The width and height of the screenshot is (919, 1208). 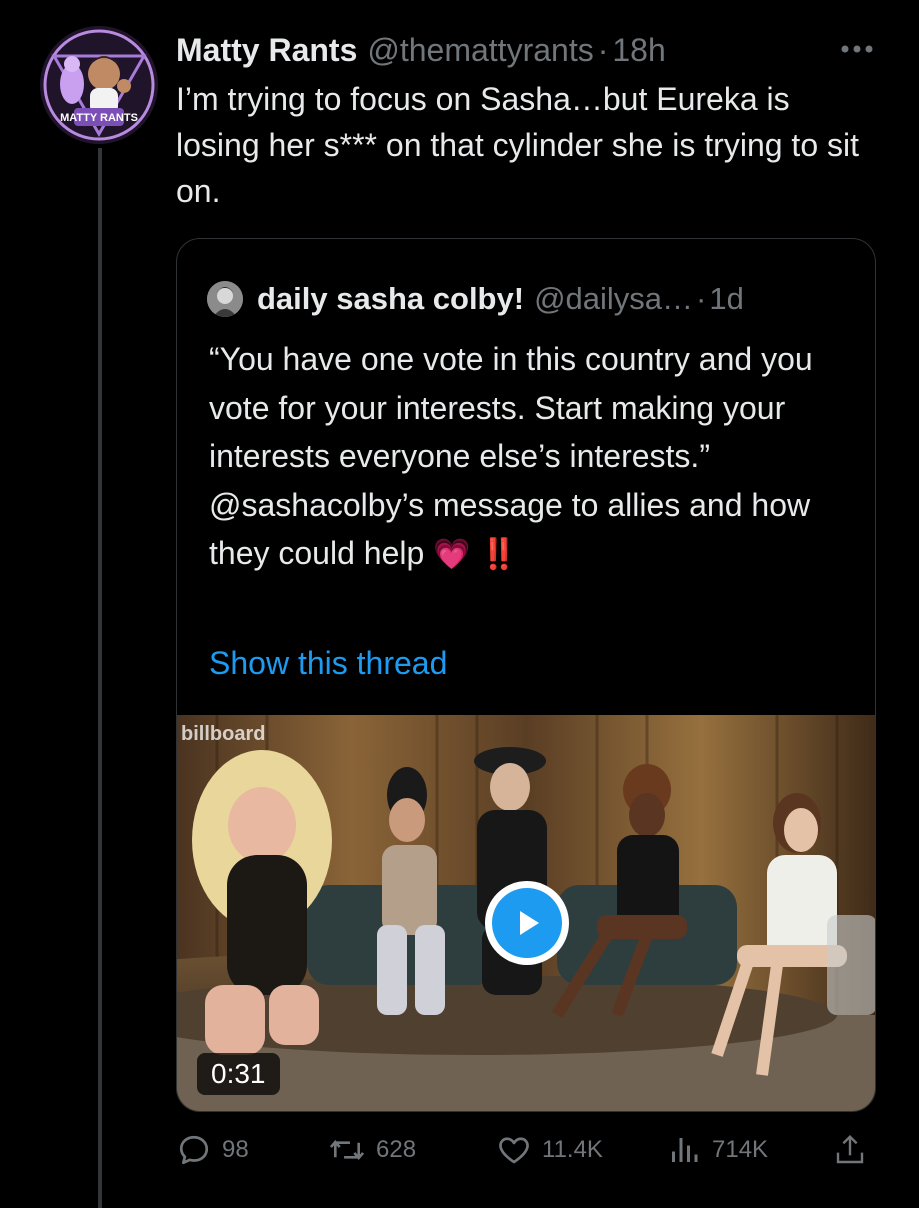 What do you see at coordinates (850, 1149) in the screenshot?
I see `share-icon` at bounding box center [850, 1149].